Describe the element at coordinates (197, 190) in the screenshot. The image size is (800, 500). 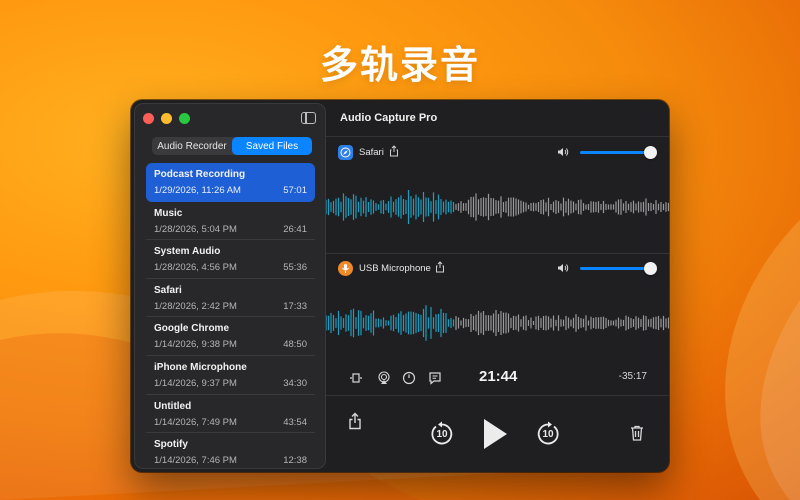
I see `file-date: 1/29/2026, 11:26 AM` at that location.